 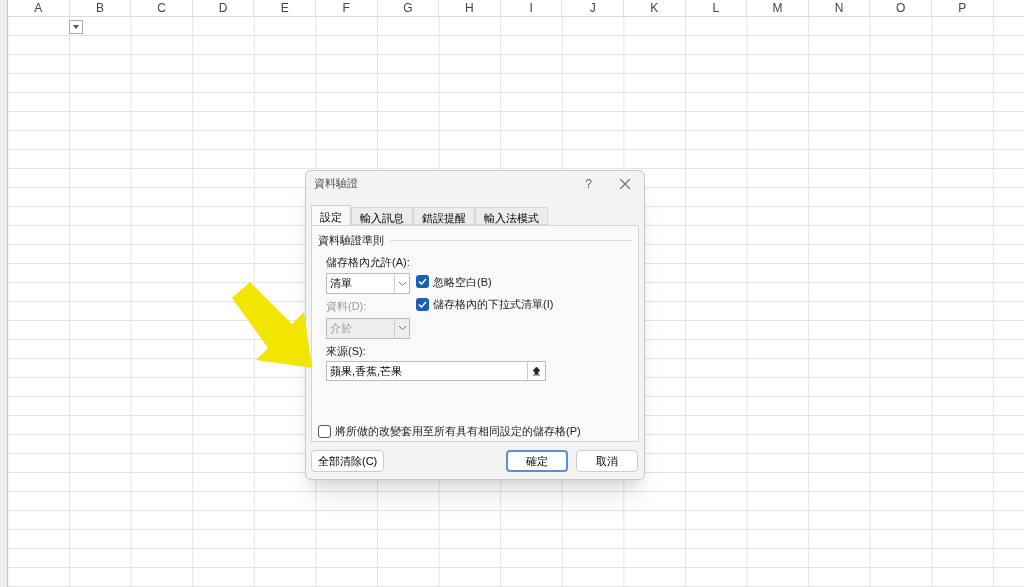 I want to click on column-header: F, so click(x=346, y=8).